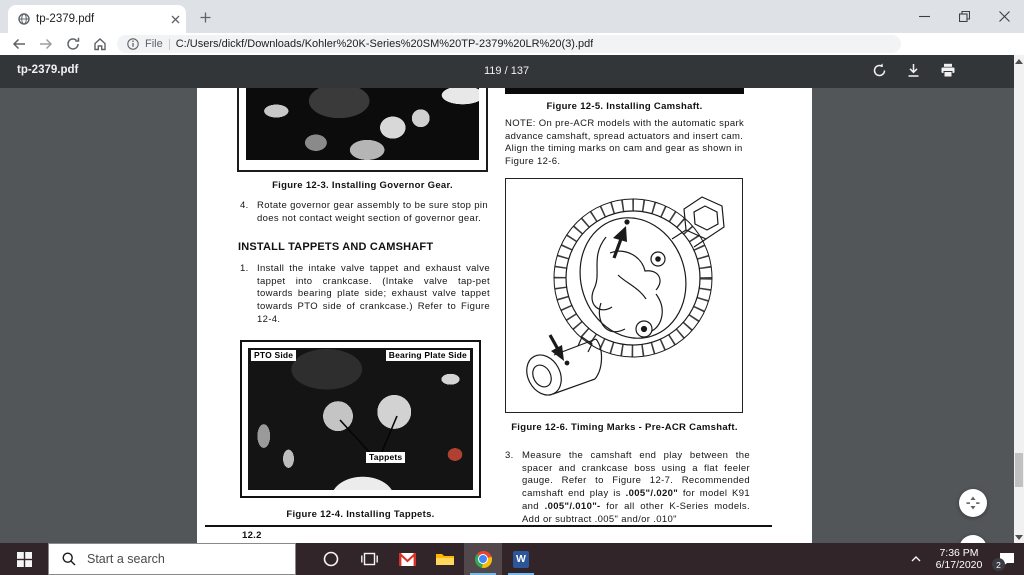 The image size is (1024, 575). What do you see at coordinates (360, 514) in the screenshot?
I see `figure-12-4-caption: Figure 12-4. Installing Tappets.` at bounding box center [360, 514].